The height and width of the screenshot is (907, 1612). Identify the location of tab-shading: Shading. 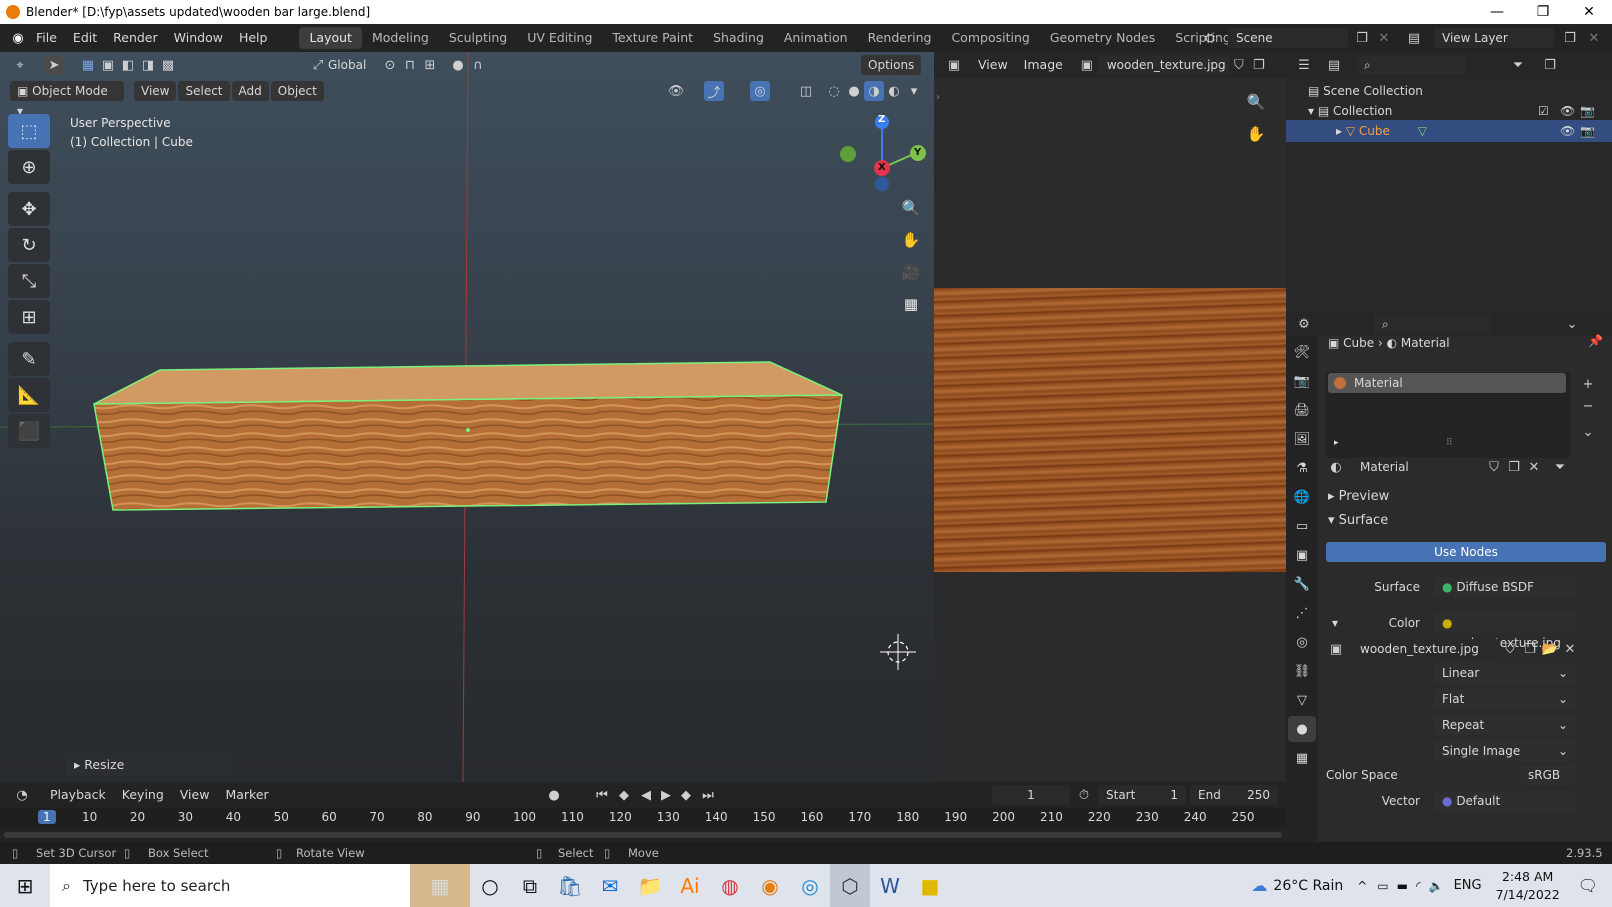
(738, 38).